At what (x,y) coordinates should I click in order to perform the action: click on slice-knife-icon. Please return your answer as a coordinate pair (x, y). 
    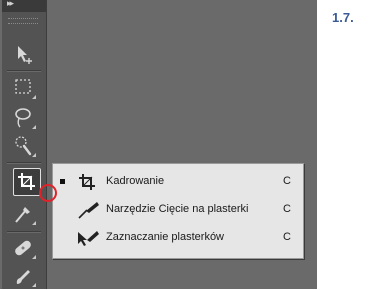
    Looking at the image, I should click on (88, 210).